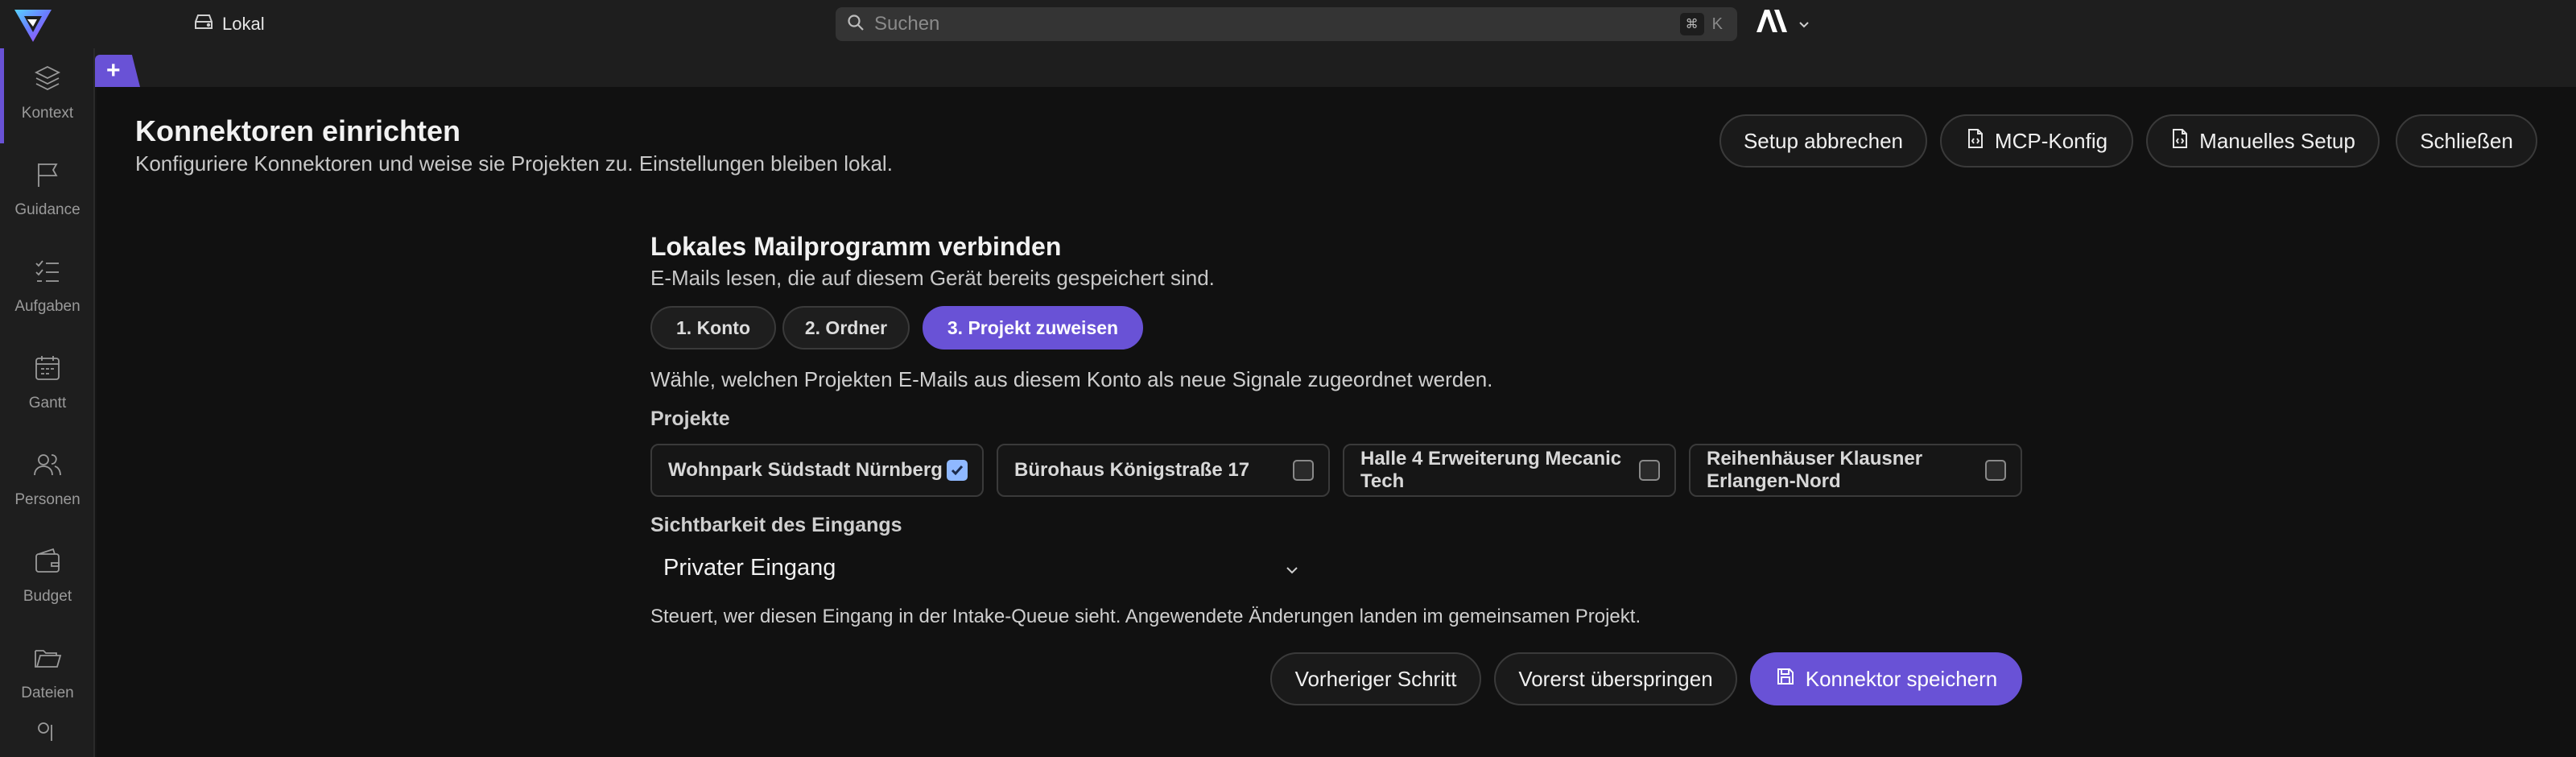  What do you see at coordinates (47, 370) in the screenshot?
I see `calendar-icon` at bounding box center [47, 370].